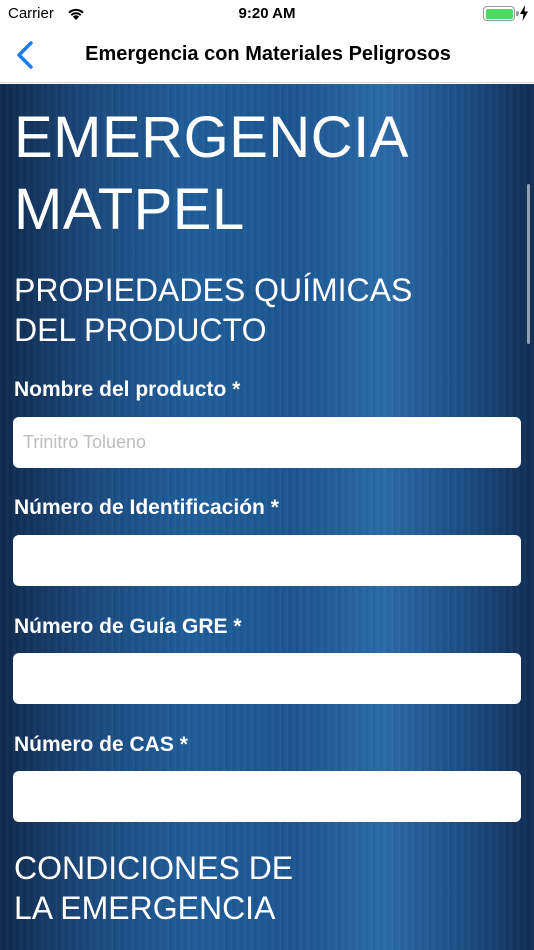 This screenshot has height=950, width=534. Describe the element at coordinates (524, 13) in the screenshot. I see `charging-bolt-icon` at that location.